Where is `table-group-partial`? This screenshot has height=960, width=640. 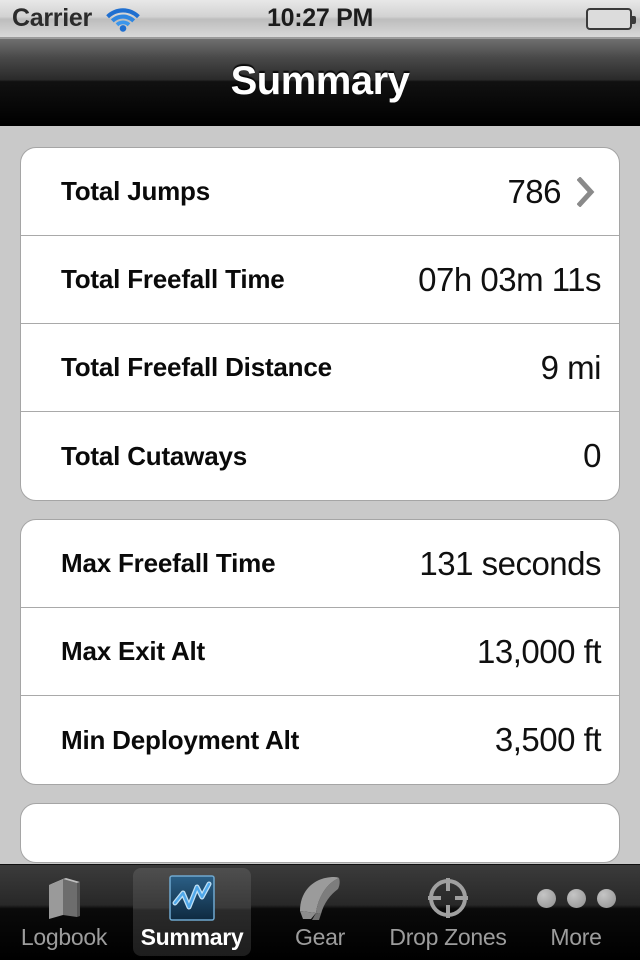 table-group-partial is located at coordinates (320, 833).